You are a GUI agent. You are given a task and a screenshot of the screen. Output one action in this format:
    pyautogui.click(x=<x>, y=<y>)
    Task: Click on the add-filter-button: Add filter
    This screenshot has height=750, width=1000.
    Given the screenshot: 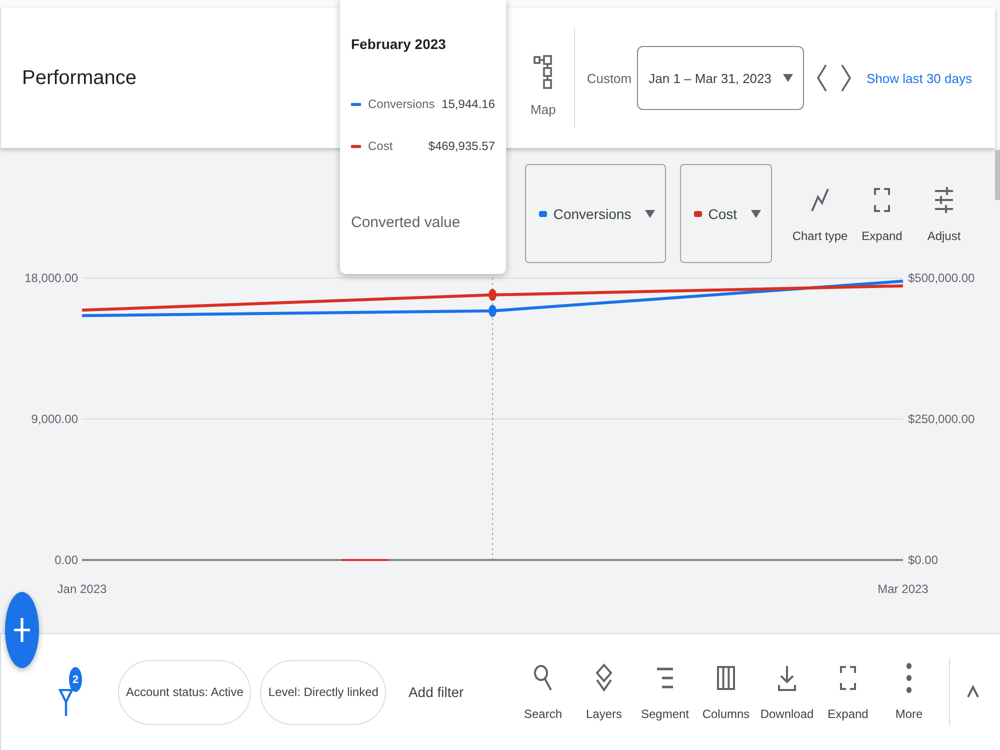 What is the action you would take?
    pyautogui.click(x=436, y=692)
    